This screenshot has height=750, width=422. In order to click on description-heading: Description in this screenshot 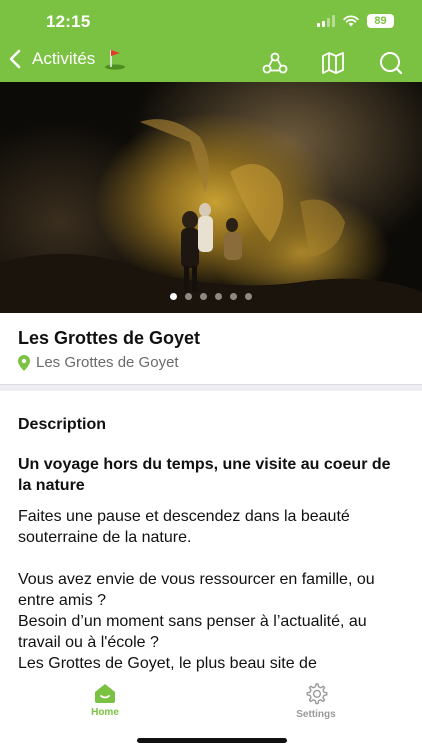, I will do `click(62, 424)`.